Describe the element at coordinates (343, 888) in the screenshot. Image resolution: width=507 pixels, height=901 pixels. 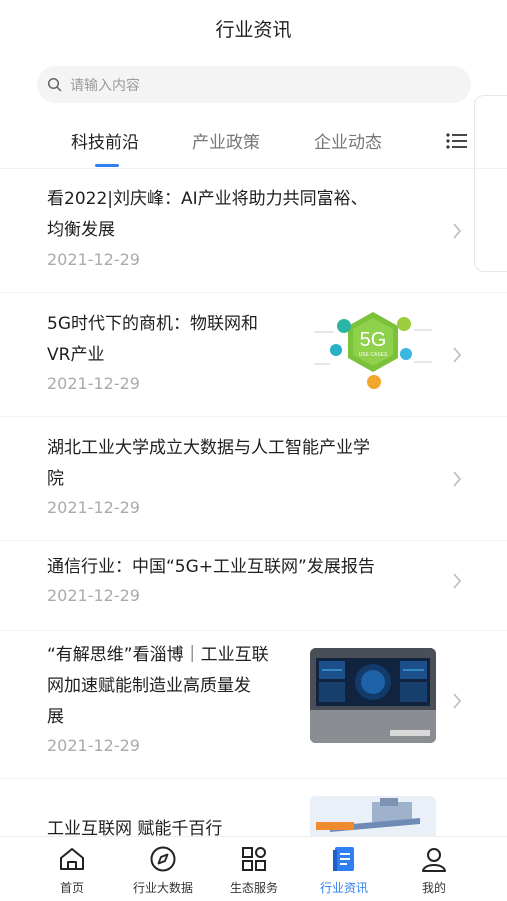
I see `nav-industry-news-label: 行业资讯` at that location.